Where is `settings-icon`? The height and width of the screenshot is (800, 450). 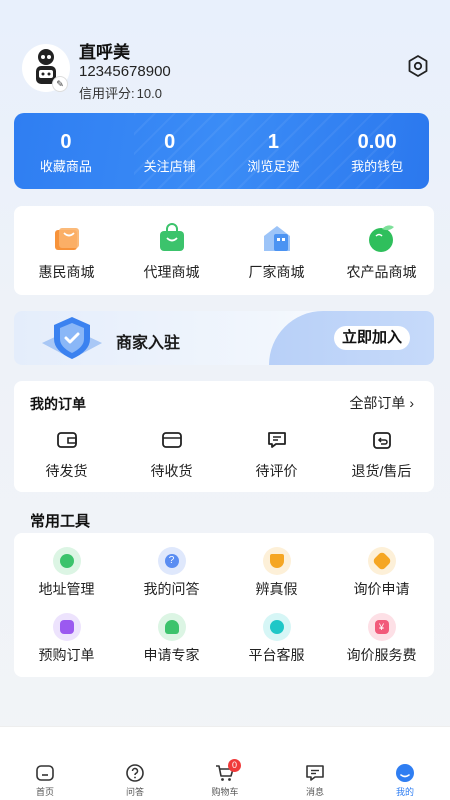 settings-icon is located at coordinates (418, 66).